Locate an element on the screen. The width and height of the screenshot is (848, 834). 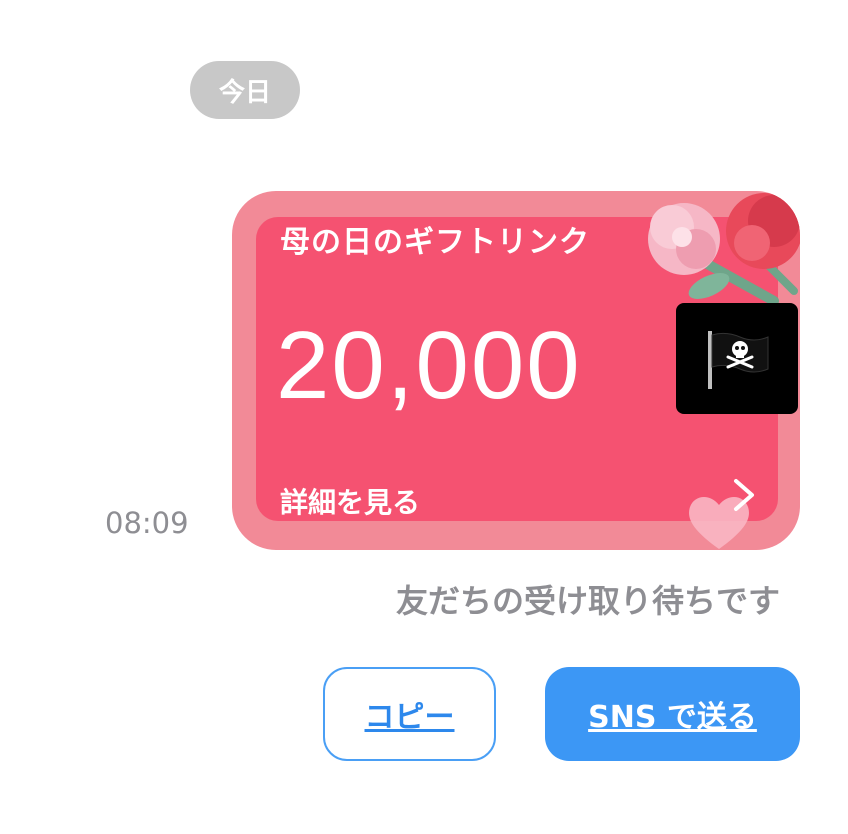
pirate-flag-icon is located at coordinates (737, 358).